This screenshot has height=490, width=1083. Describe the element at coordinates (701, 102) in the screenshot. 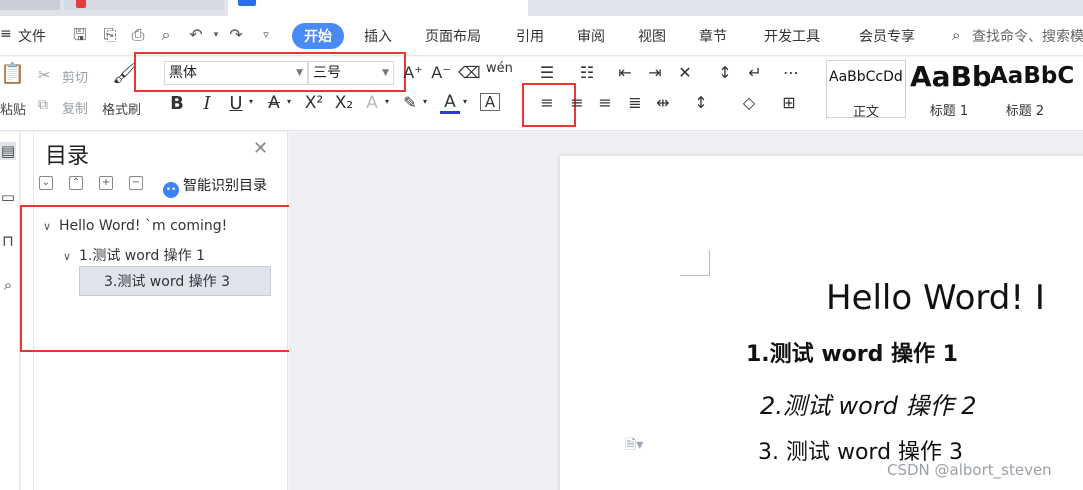

I see `line-spacing-icon: ↕` at that location.